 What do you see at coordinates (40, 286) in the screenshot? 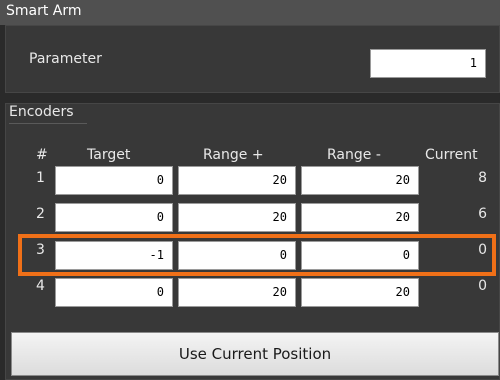
I see `row-number: 4` at bounding box center [40, 286].